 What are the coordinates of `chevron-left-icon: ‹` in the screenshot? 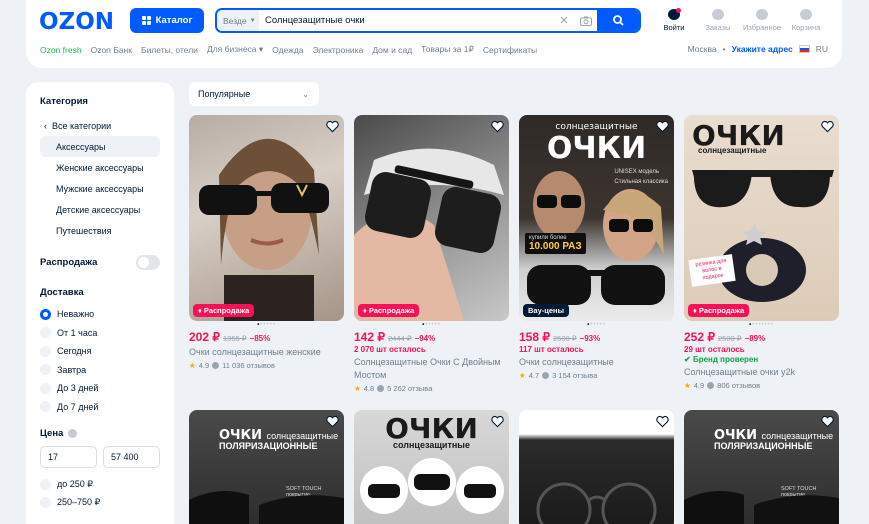 It's located at (45, 125).